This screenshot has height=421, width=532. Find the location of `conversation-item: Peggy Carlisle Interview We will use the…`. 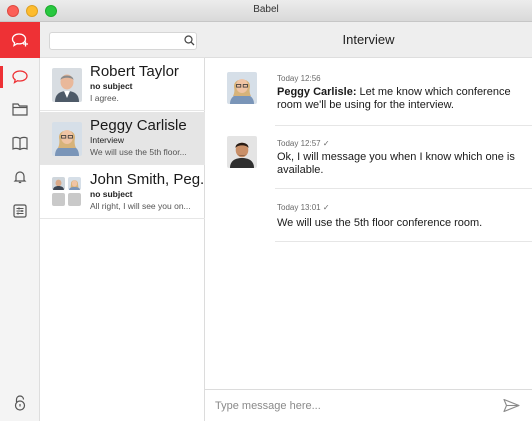

conversation-item: Peggy Carlisle Interview We will use the… is located at coordinates (122, 138).